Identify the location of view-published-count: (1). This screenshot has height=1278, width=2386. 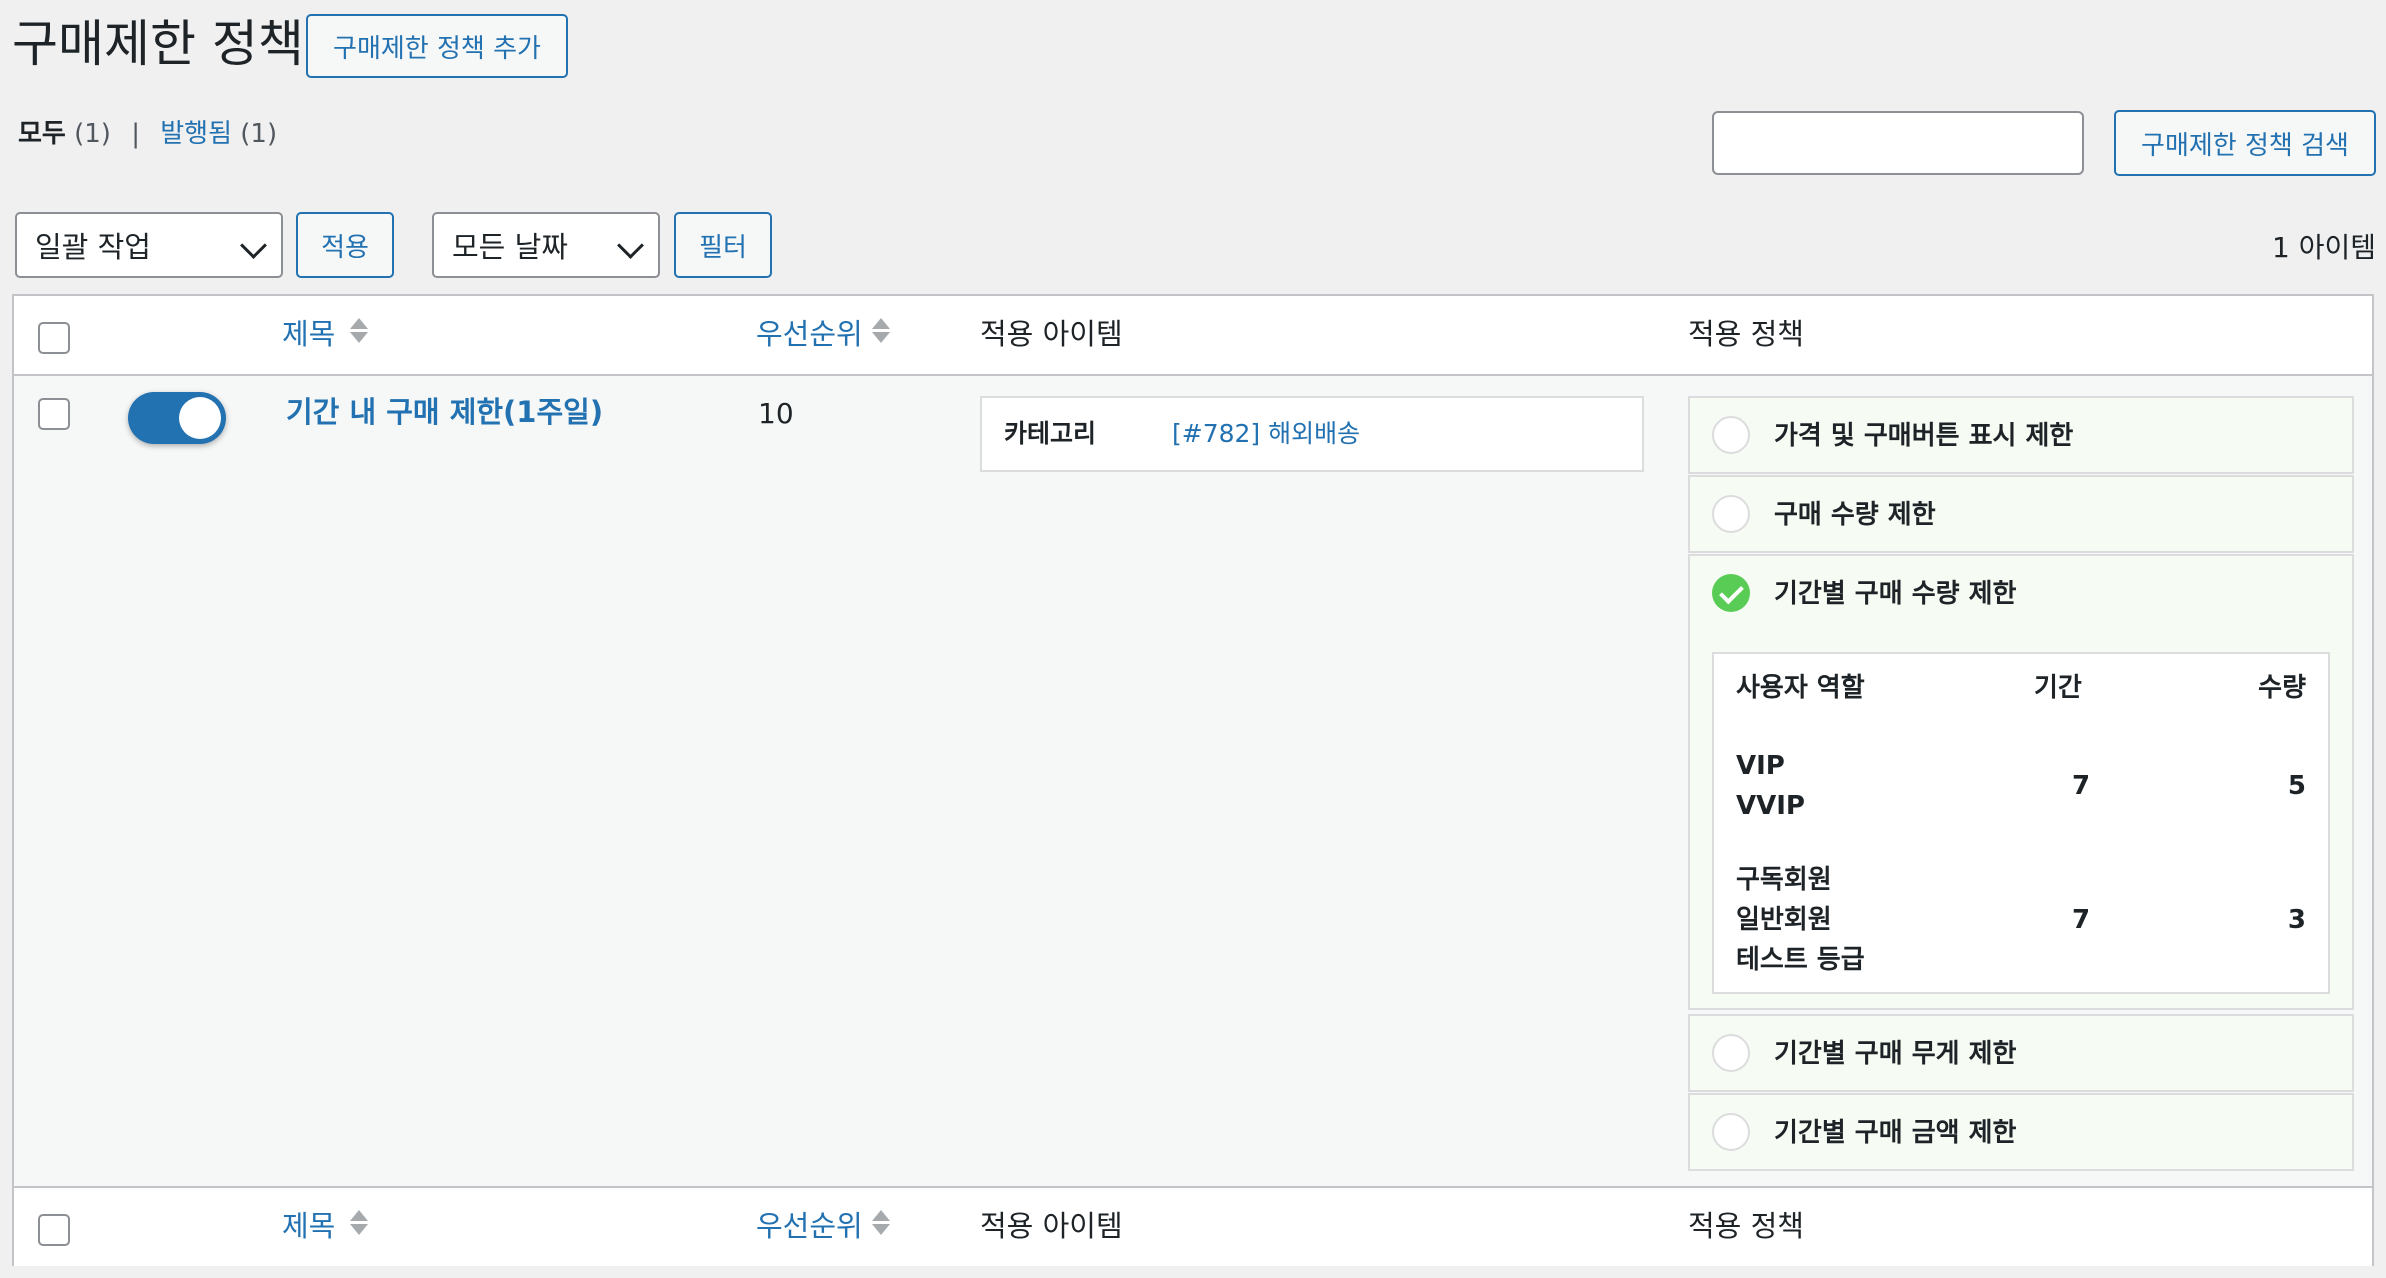
(259, 134).